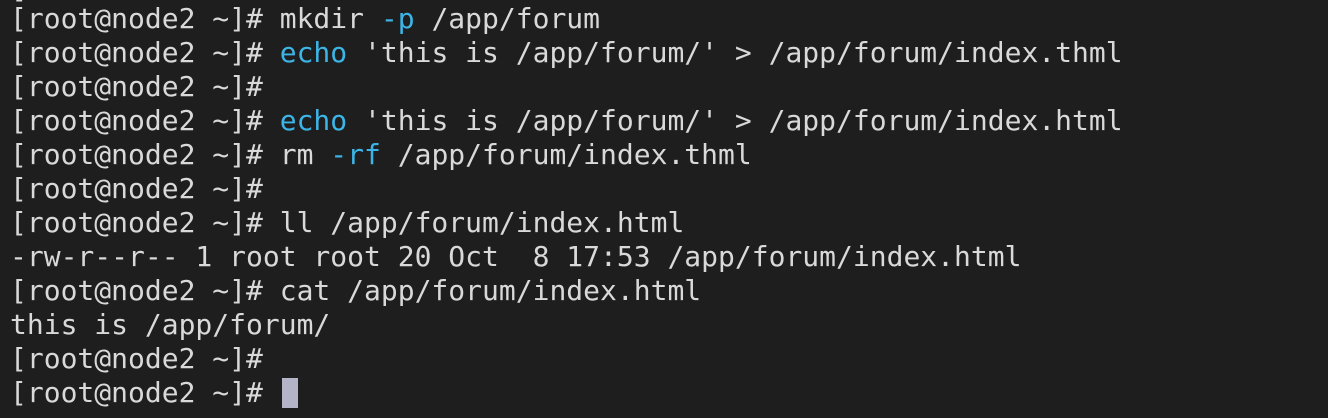  Describe the element at coordinates (507, 18) in the screenshot. I see `terminal-text-segment: /app/forum` at that location.